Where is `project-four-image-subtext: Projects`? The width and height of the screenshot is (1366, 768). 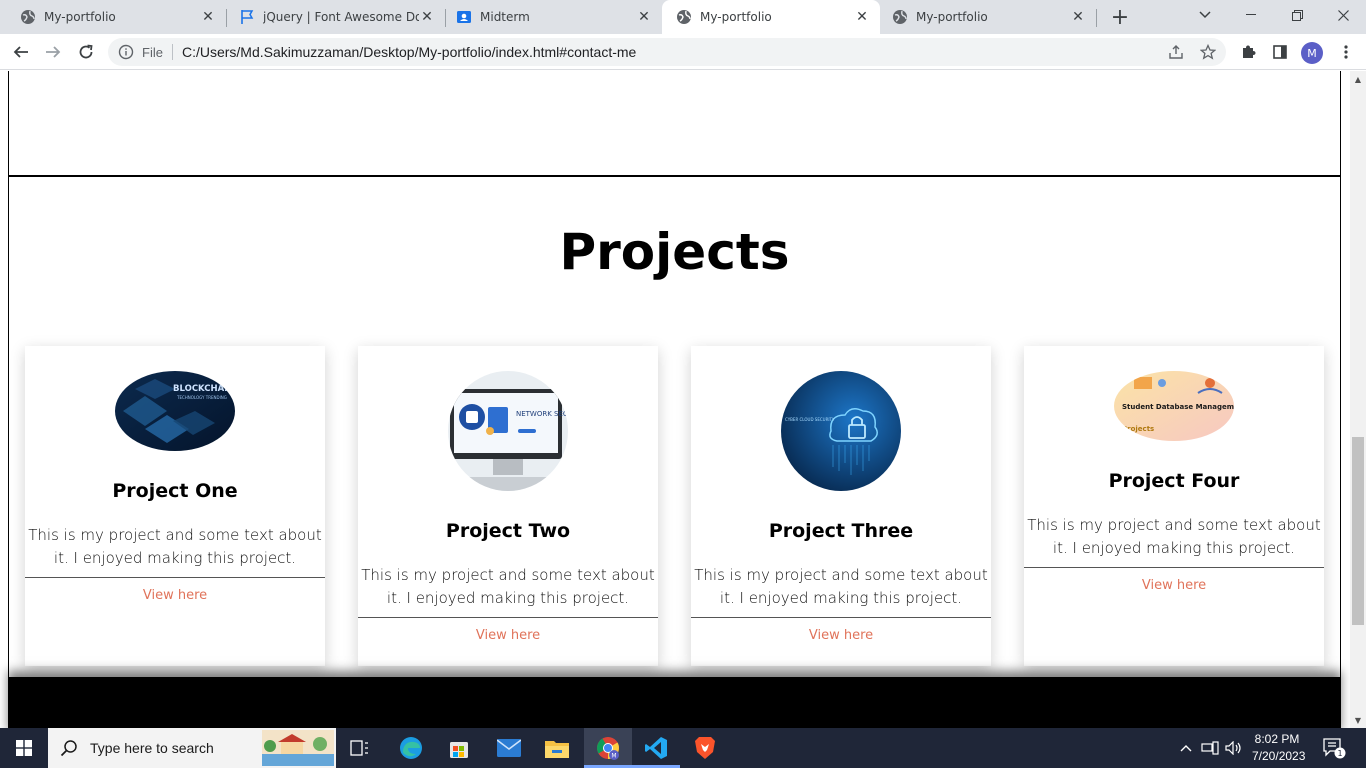
project-four-image-subtext: Projects is located at coordinates (1138, 429).